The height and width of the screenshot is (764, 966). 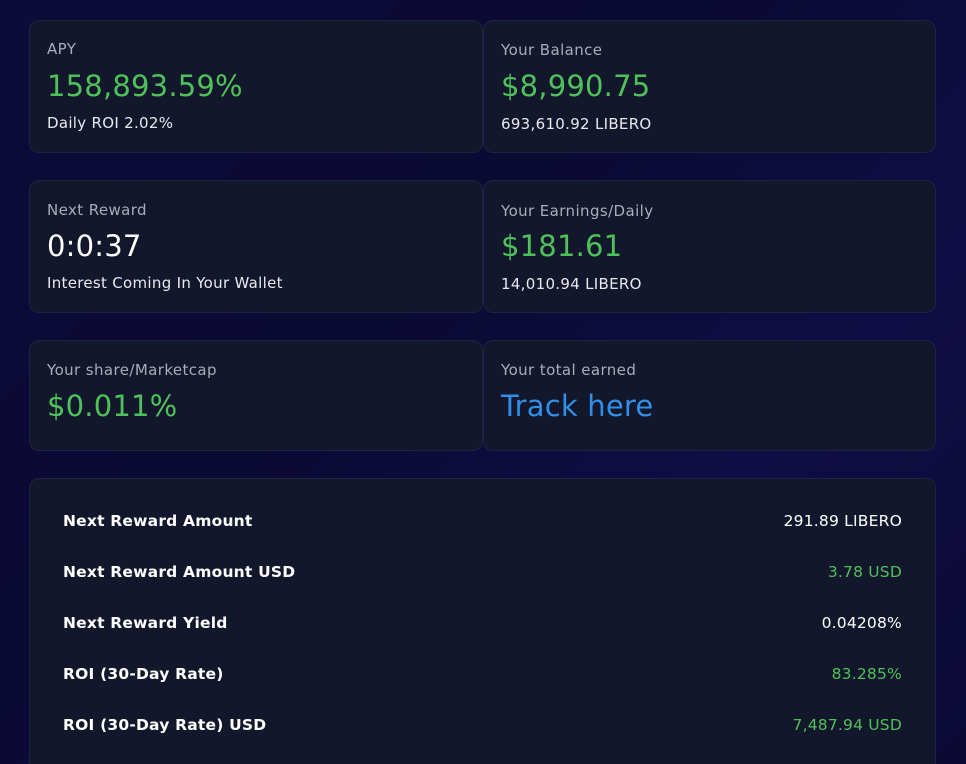 I want to click on next-reward-amount-usd-label: Next Reward Amount USD, so click(x=179, y=572).